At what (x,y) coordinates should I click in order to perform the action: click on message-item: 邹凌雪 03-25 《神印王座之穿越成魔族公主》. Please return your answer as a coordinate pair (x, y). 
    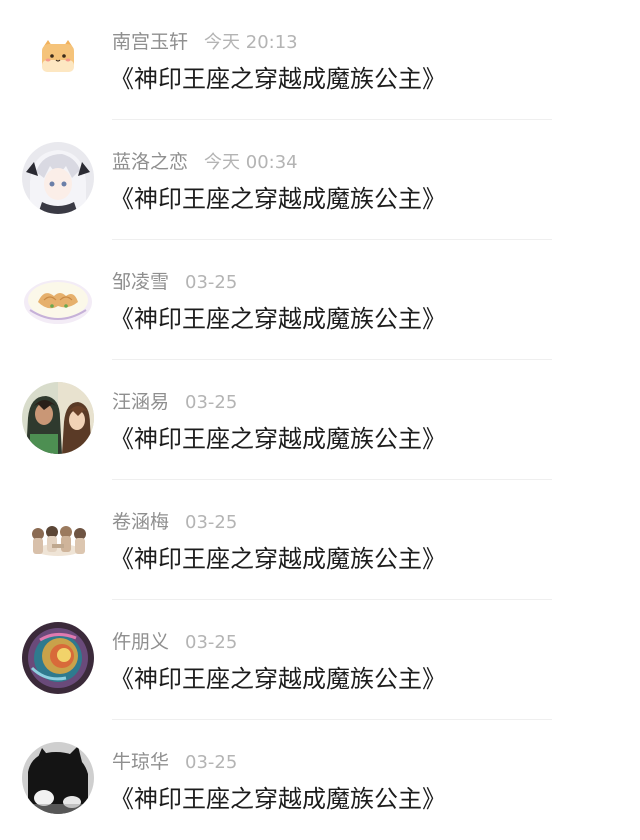
    Looking at the image, I should click on (320, 300).